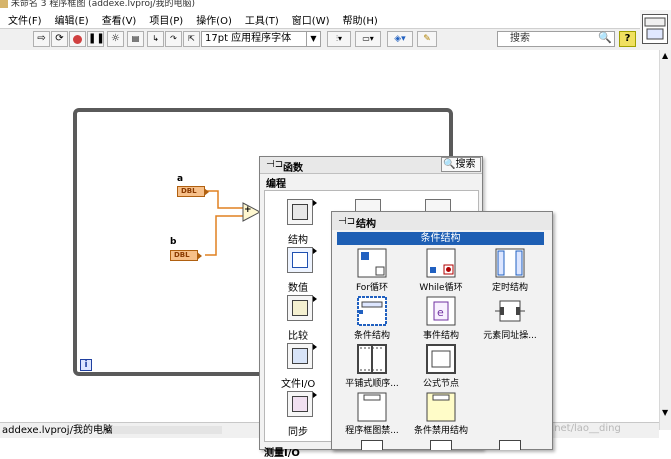  Describe the element at coordinates (441, 359) in the screenshot. I see `formula-node-icon` at that location.